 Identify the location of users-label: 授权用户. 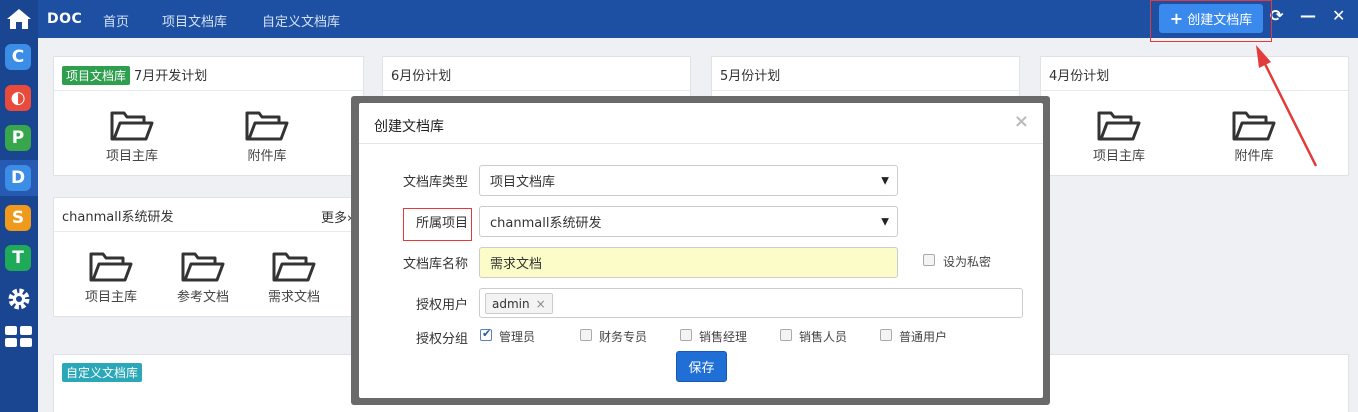
(441, 305).